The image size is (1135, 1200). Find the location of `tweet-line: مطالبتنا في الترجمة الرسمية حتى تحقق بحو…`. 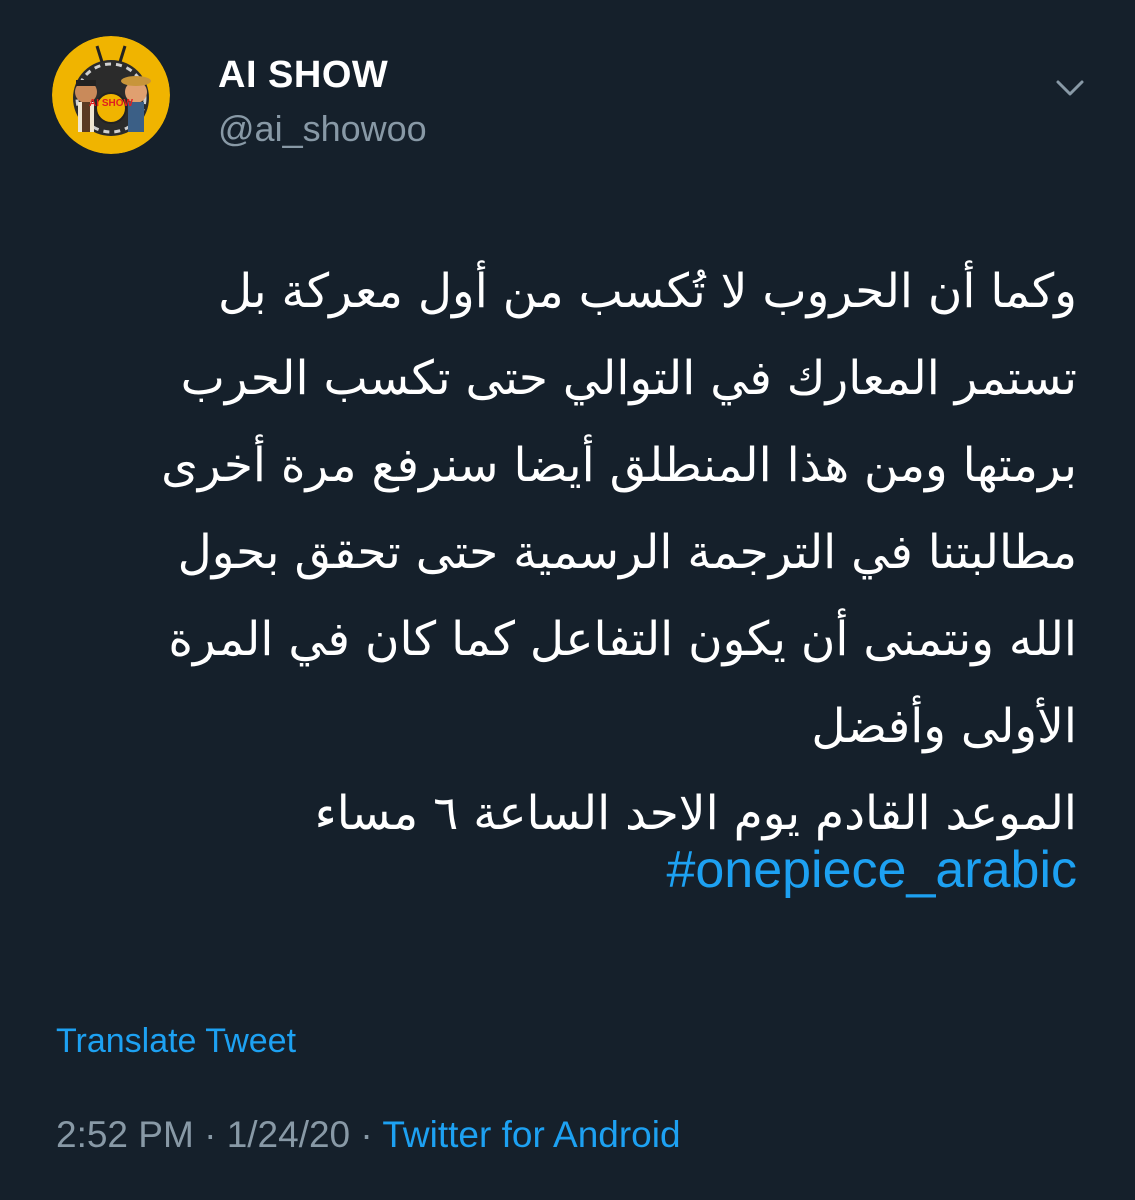

tweet-line: مطالبتنا في الترجمة الرسمية حتى تحقق بحو… is located at coordinates (627, 552).